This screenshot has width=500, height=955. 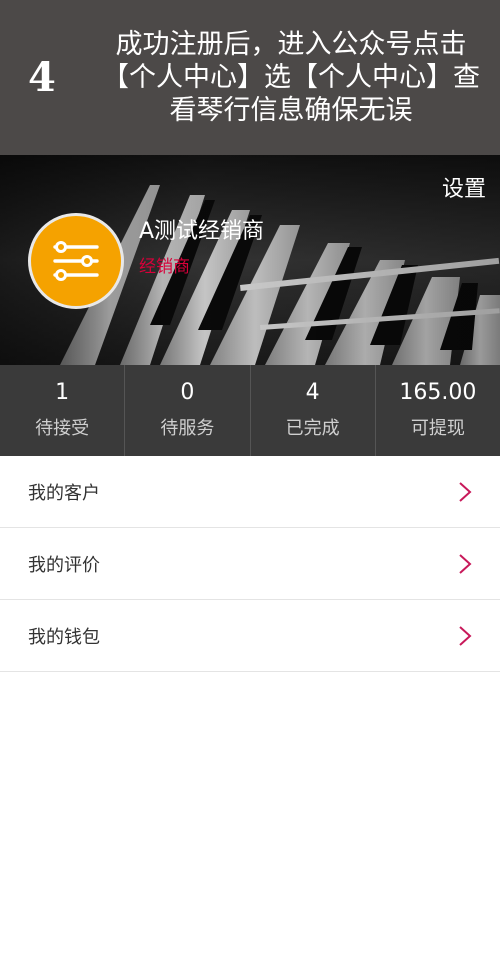 What do you see at coordinates (188, 410) in the screenshot?
I see `stat-pending-service: 0 待服务` at bounding box center [188, 410].